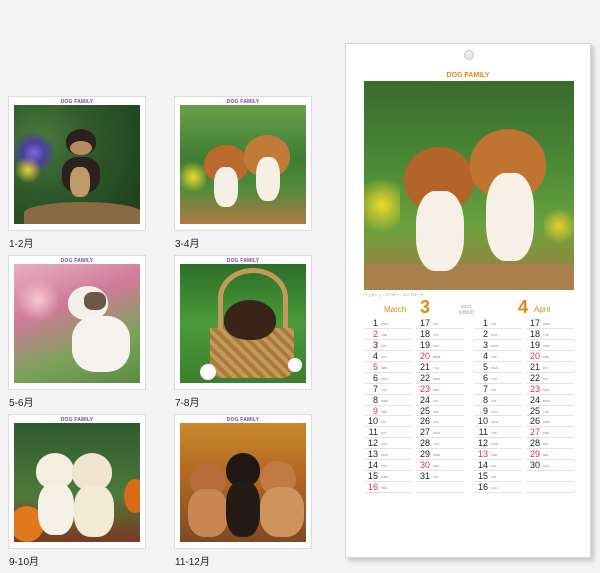 The width and height of the screenshot is (600, 573). What do you see at coordinates (440, 356) in the screenshot?
I see `calendar-day-row: 20 MON` at bounding box center [440, 356].